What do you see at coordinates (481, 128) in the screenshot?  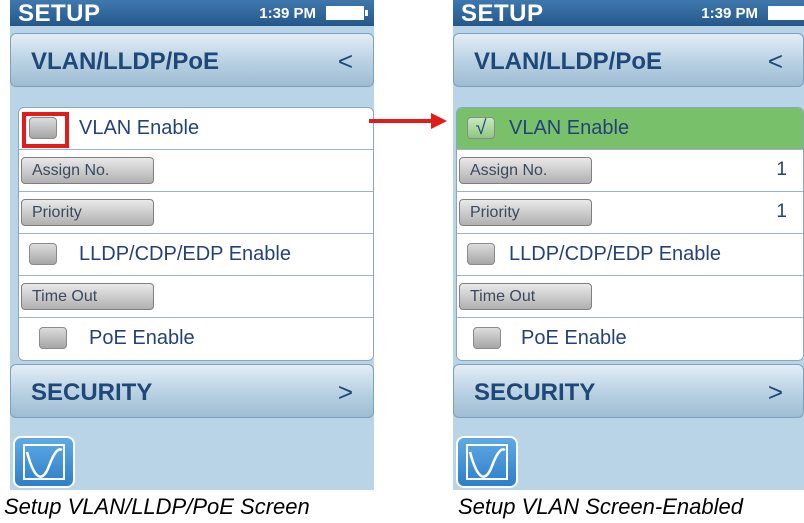 I see `vlan-enable-checkbox: √` at bounding box center [481, 128].